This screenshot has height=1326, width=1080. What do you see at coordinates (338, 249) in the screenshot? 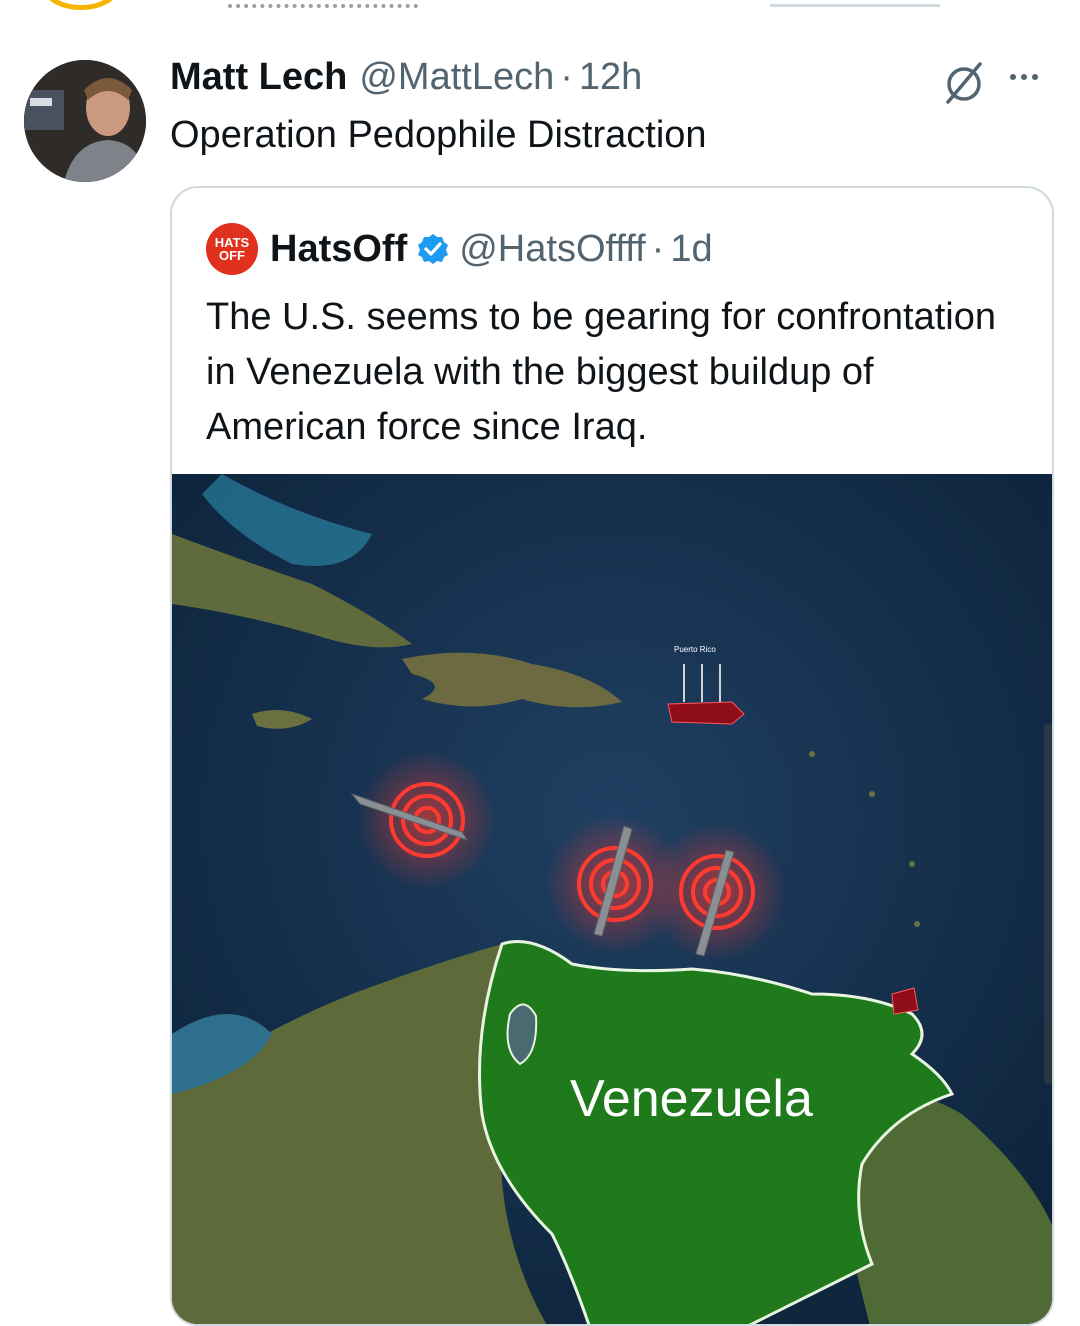
I see `quoted-author-name: HatsOff` at bounding box center [338, 249].